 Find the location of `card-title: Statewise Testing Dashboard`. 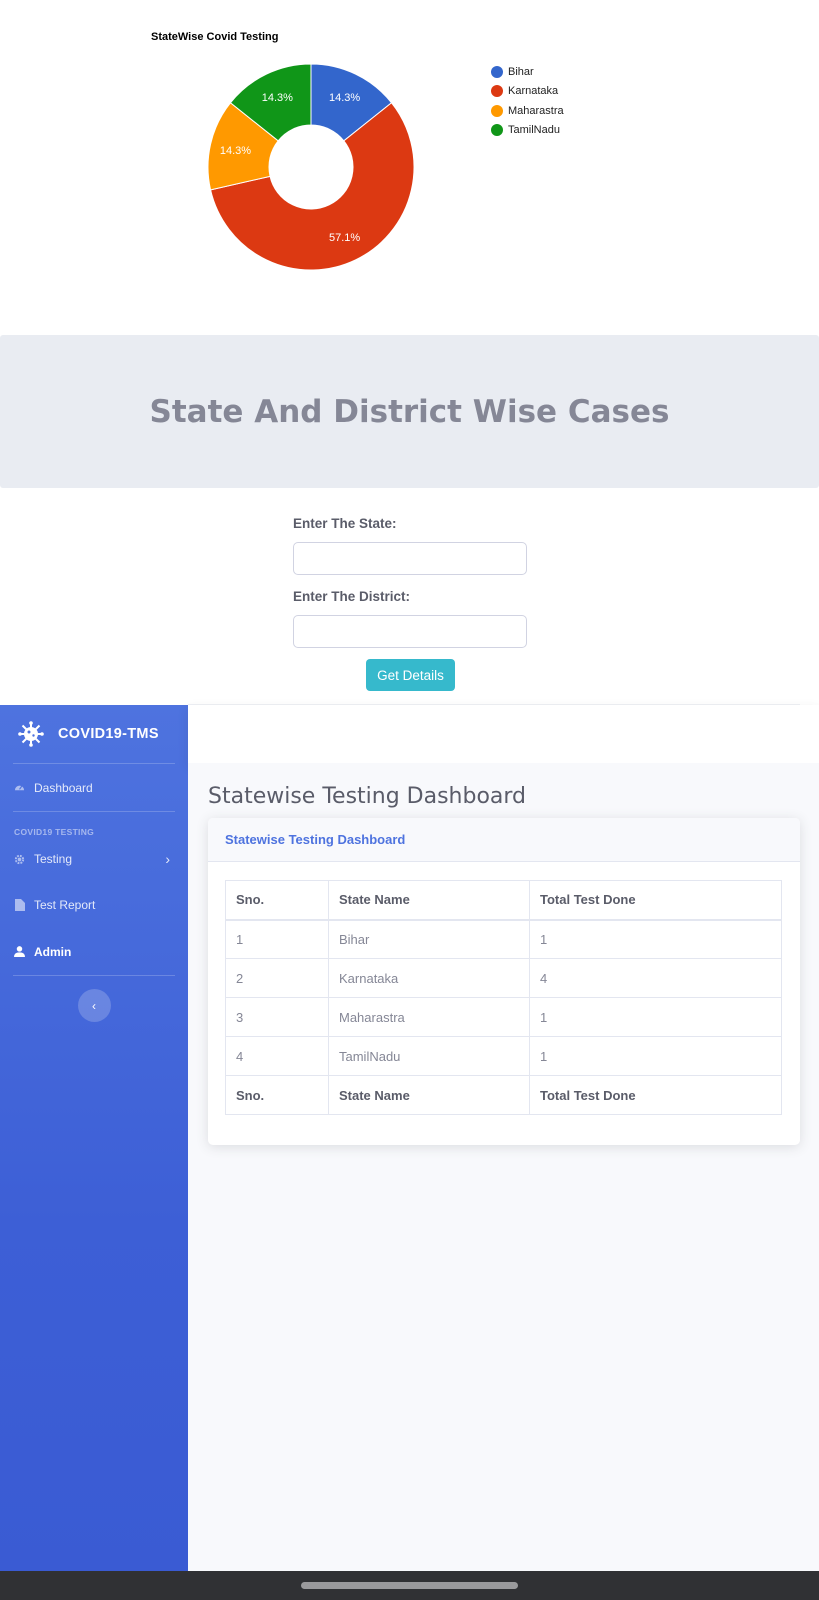

card-title: Statewise Testing Dashboard is located at coordinates (315, 839).